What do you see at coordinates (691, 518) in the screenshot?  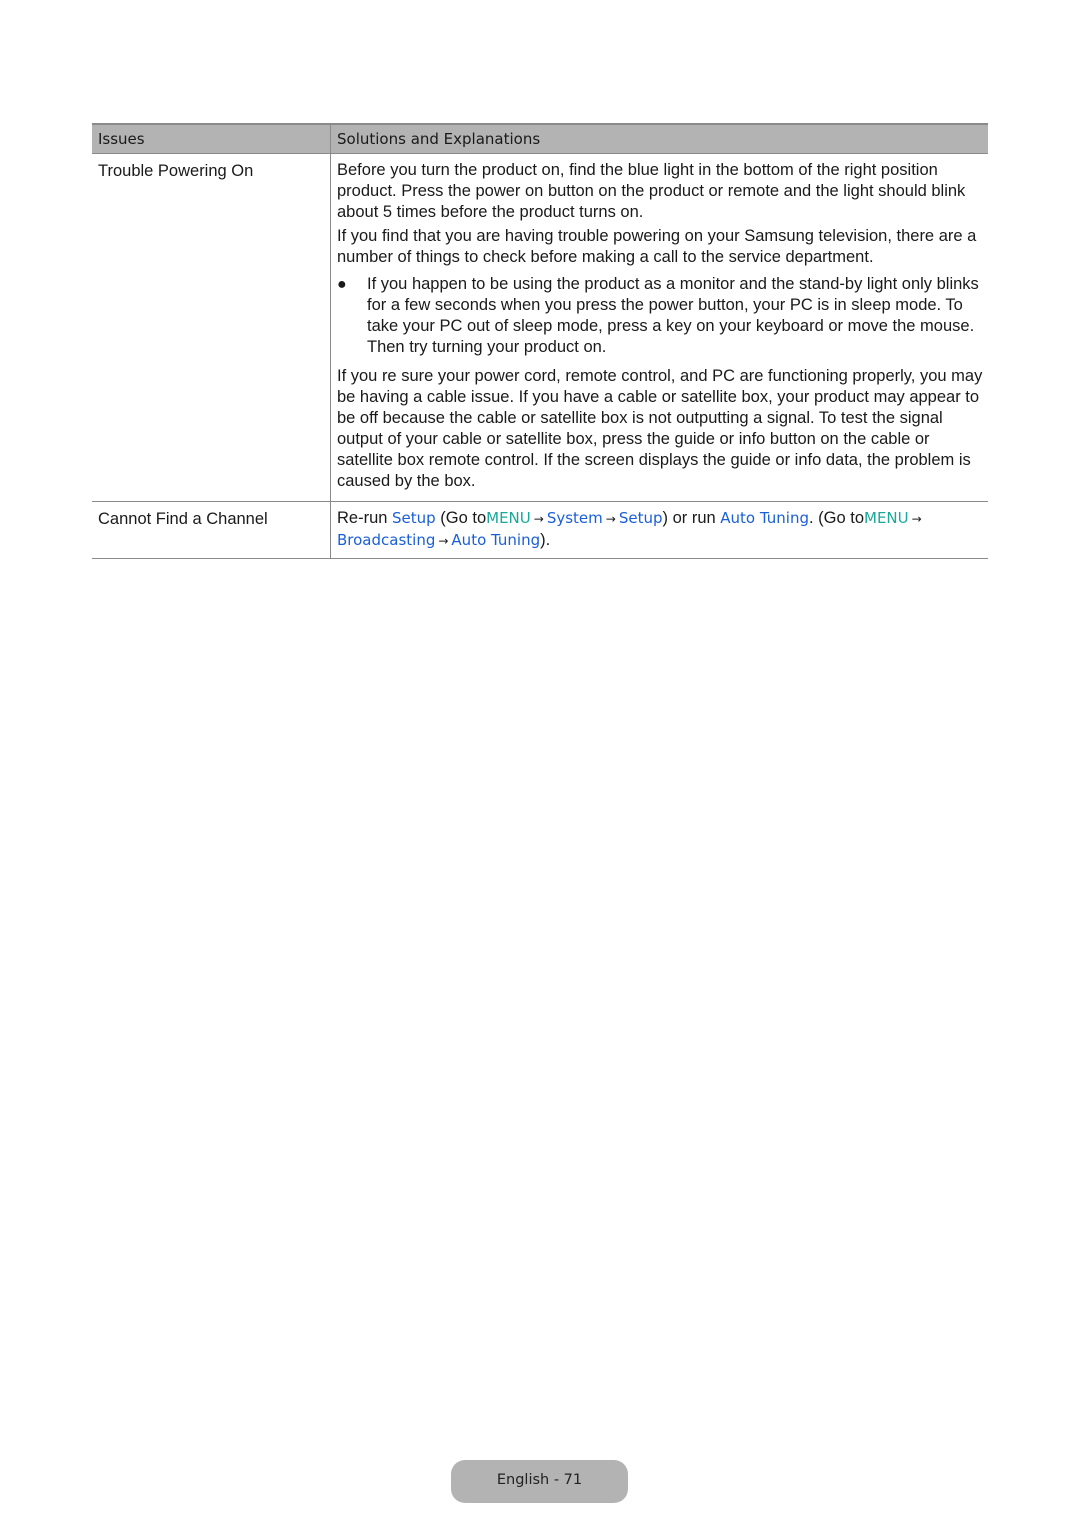 I see `text: ) or run` at bounding box center [691, 518].